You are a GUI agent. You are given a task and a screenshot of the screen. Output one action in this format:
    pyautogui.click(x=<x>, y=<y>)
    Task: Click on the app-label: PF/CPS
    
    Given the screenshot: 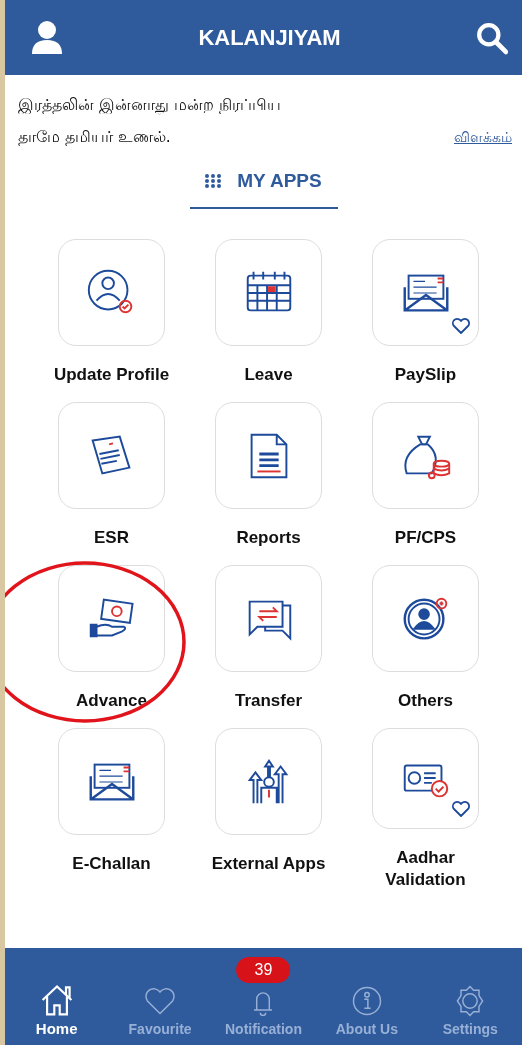 What is the action you would take?
    pyautogui.click(x=425, y=538)
    